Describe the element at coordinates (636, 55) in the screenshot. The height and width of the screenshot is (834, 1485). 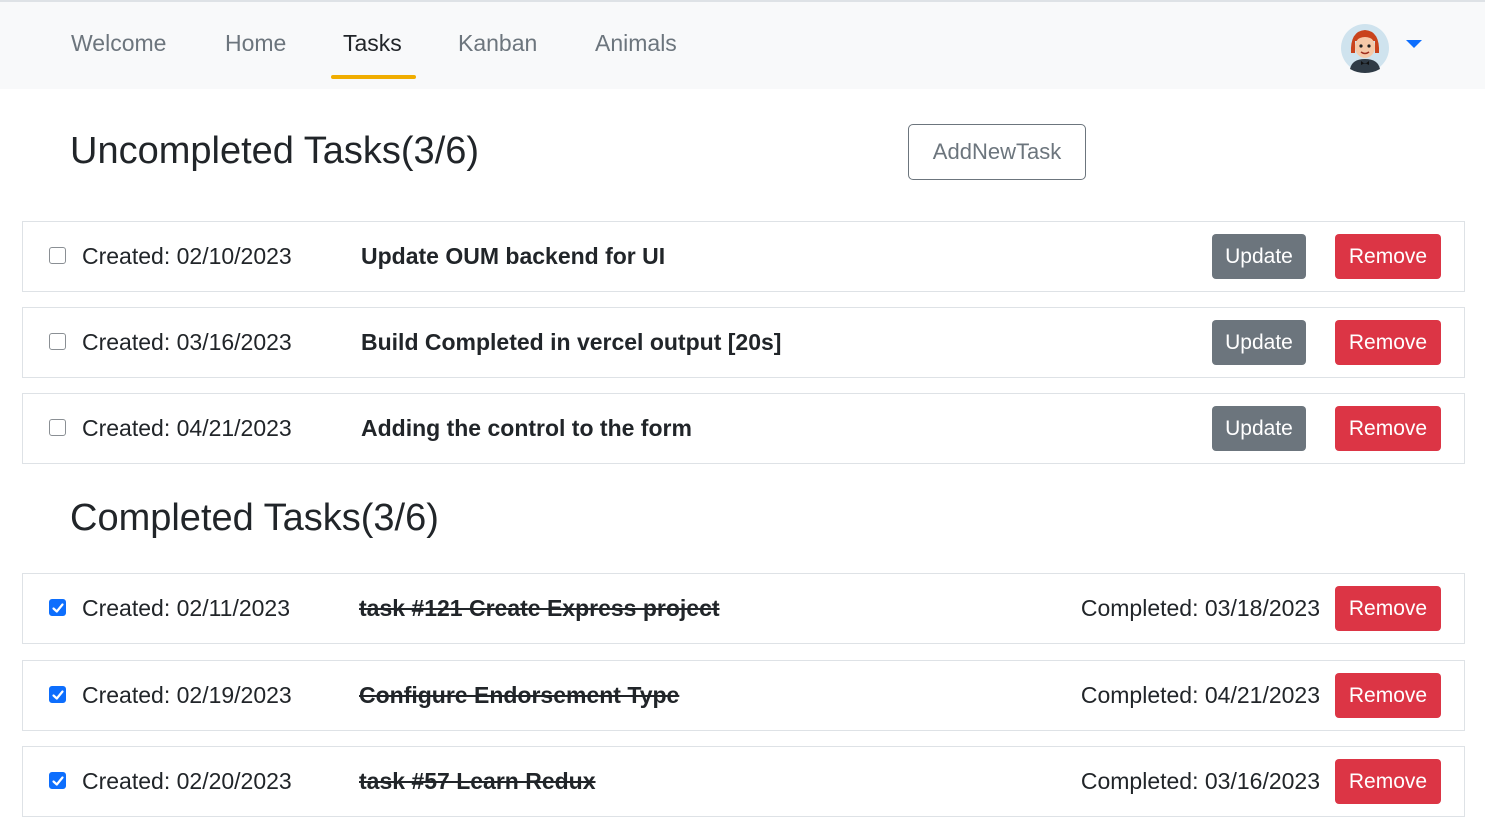
I see `nav-animals: Animals` at that location.